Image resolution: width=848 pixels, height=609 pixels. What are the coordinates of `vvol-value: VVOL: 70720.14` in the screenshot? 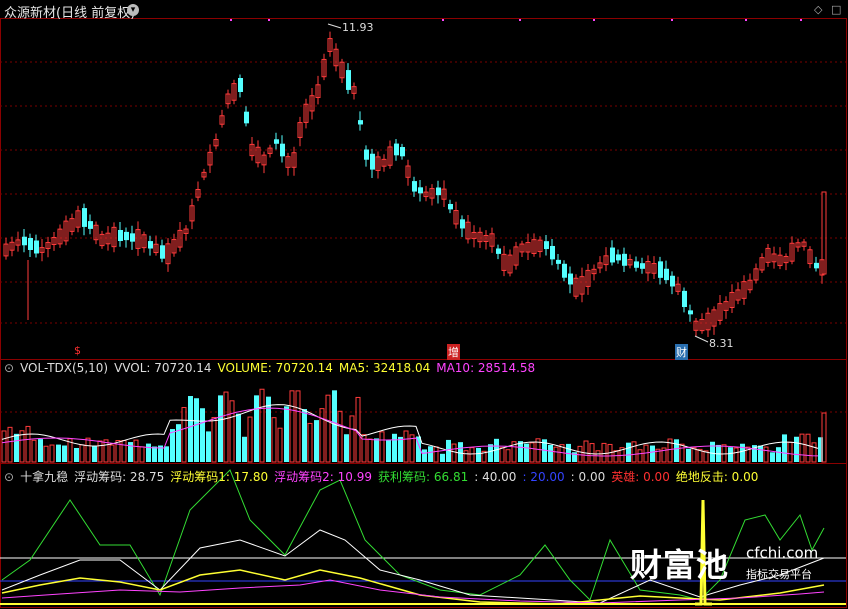 It's located at (163, 368).